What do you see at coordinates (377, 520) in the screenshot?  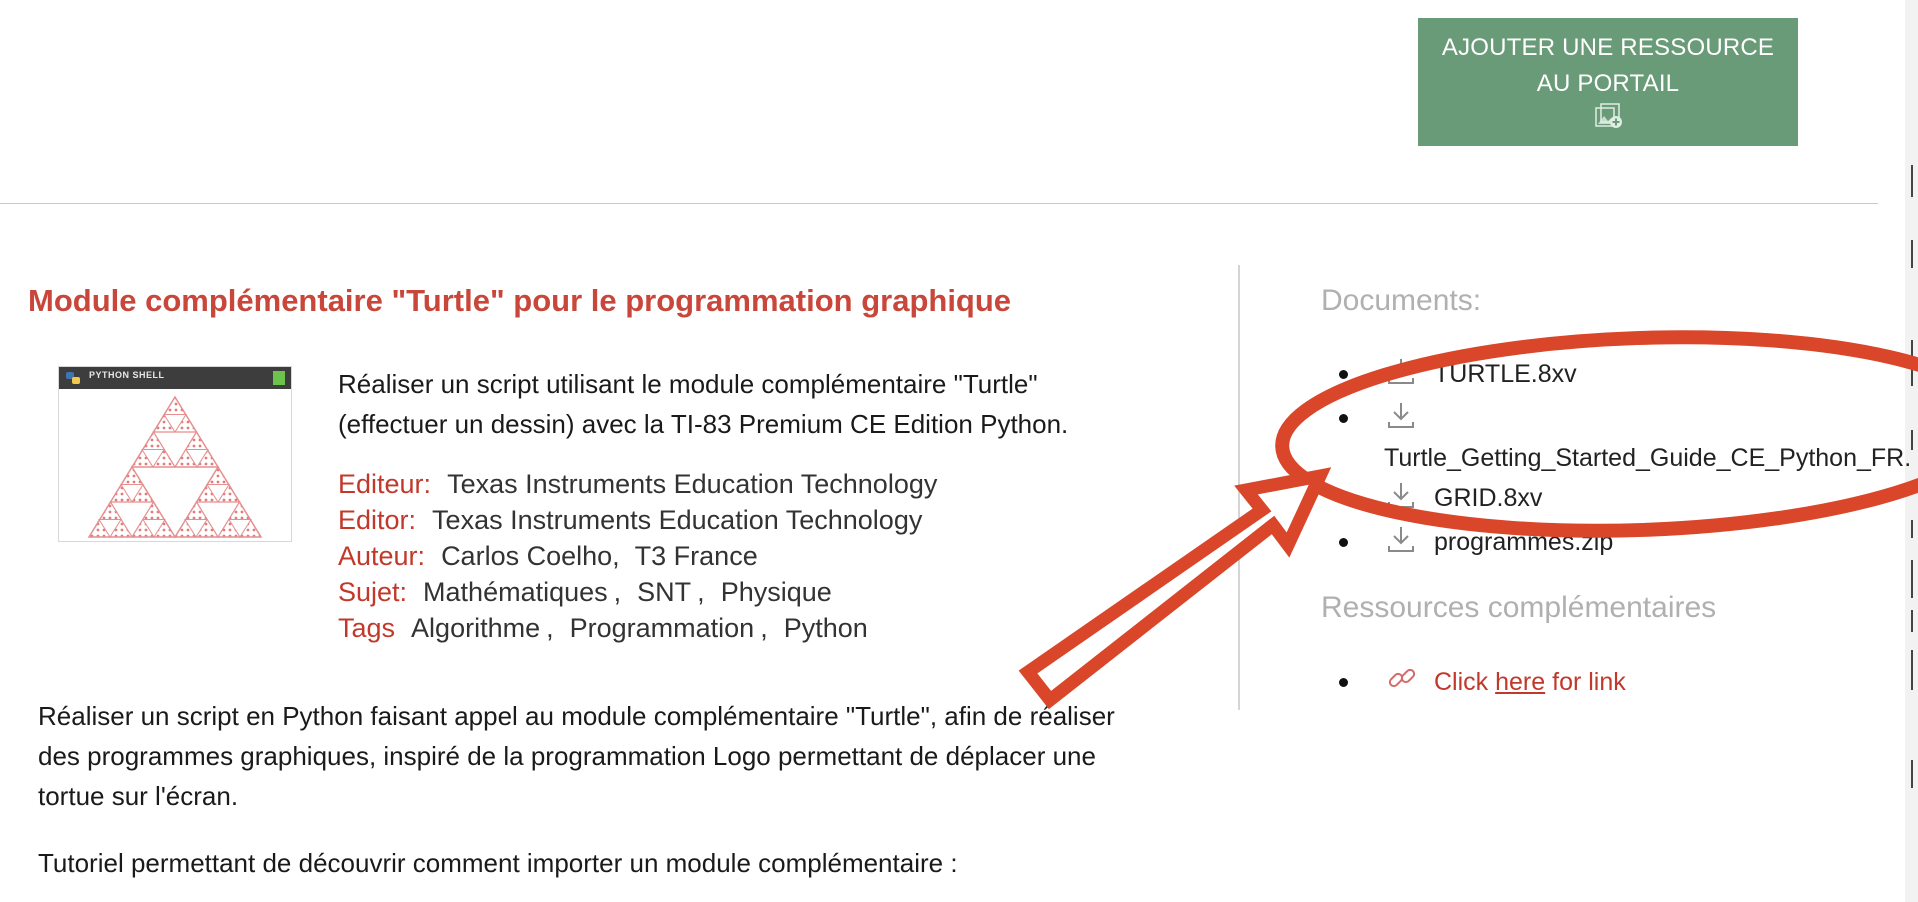 I see `meta-label: Editor:` at bounding box center [377, 520].